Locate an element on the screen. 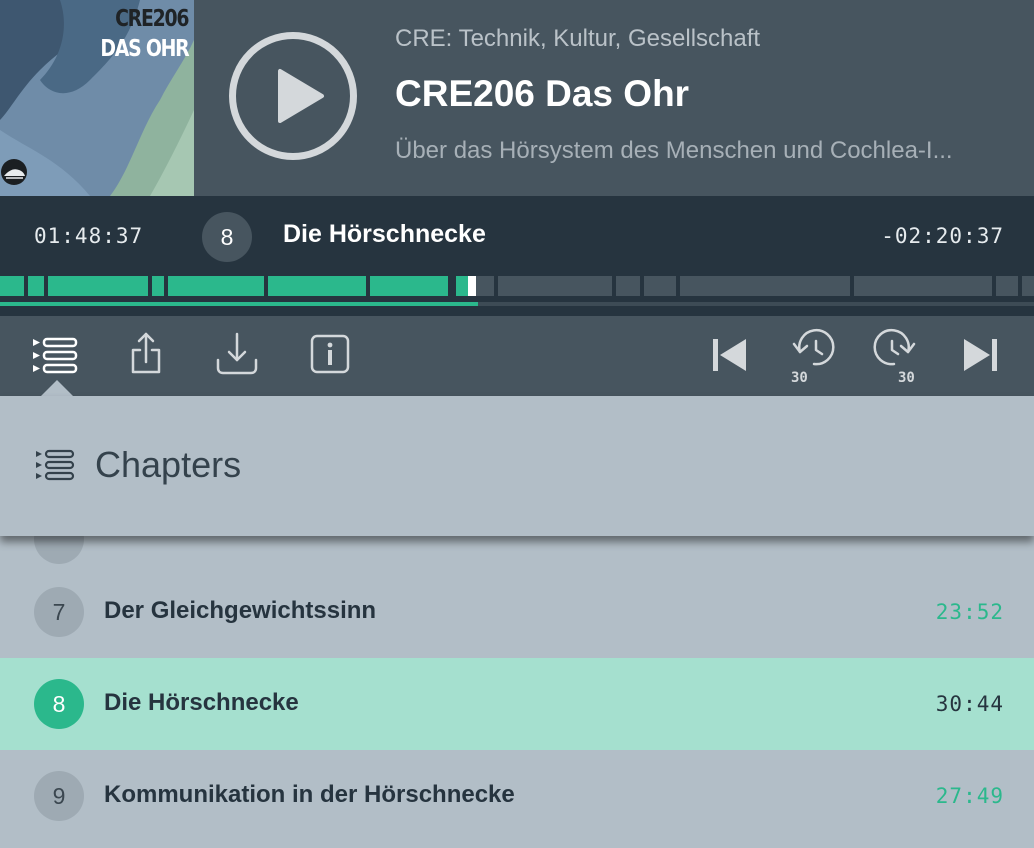 This screenshot has width=1034, height=848. previous-chapter-button is located at coordinates (730, 356).